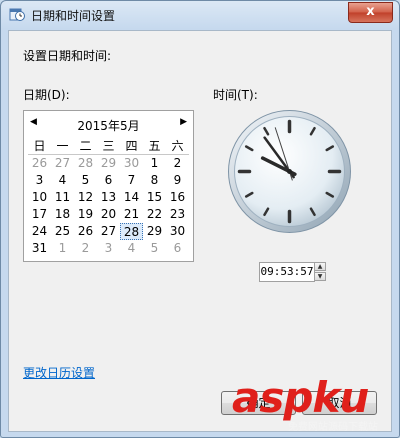 The image size is (400, 438). I want to click on weekday-header-row: 日一二三四五六, so click(108, 146).